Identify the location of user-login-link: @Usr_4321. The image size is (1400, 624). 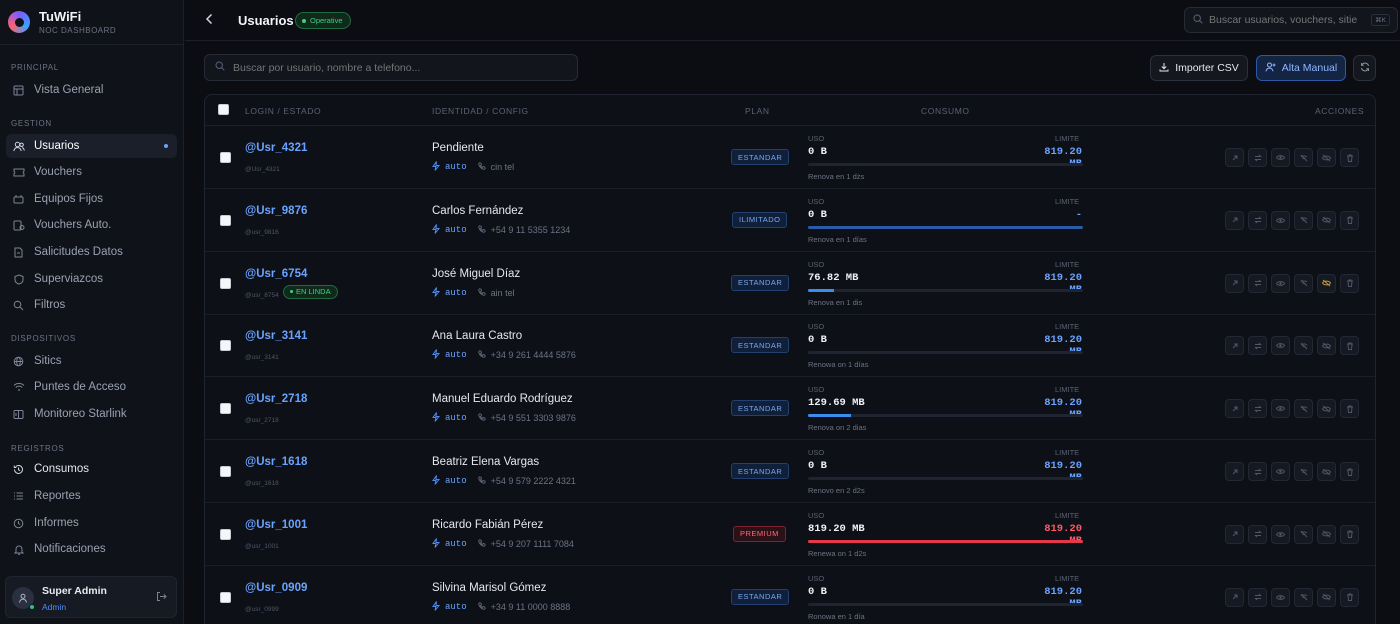
(276, 148).